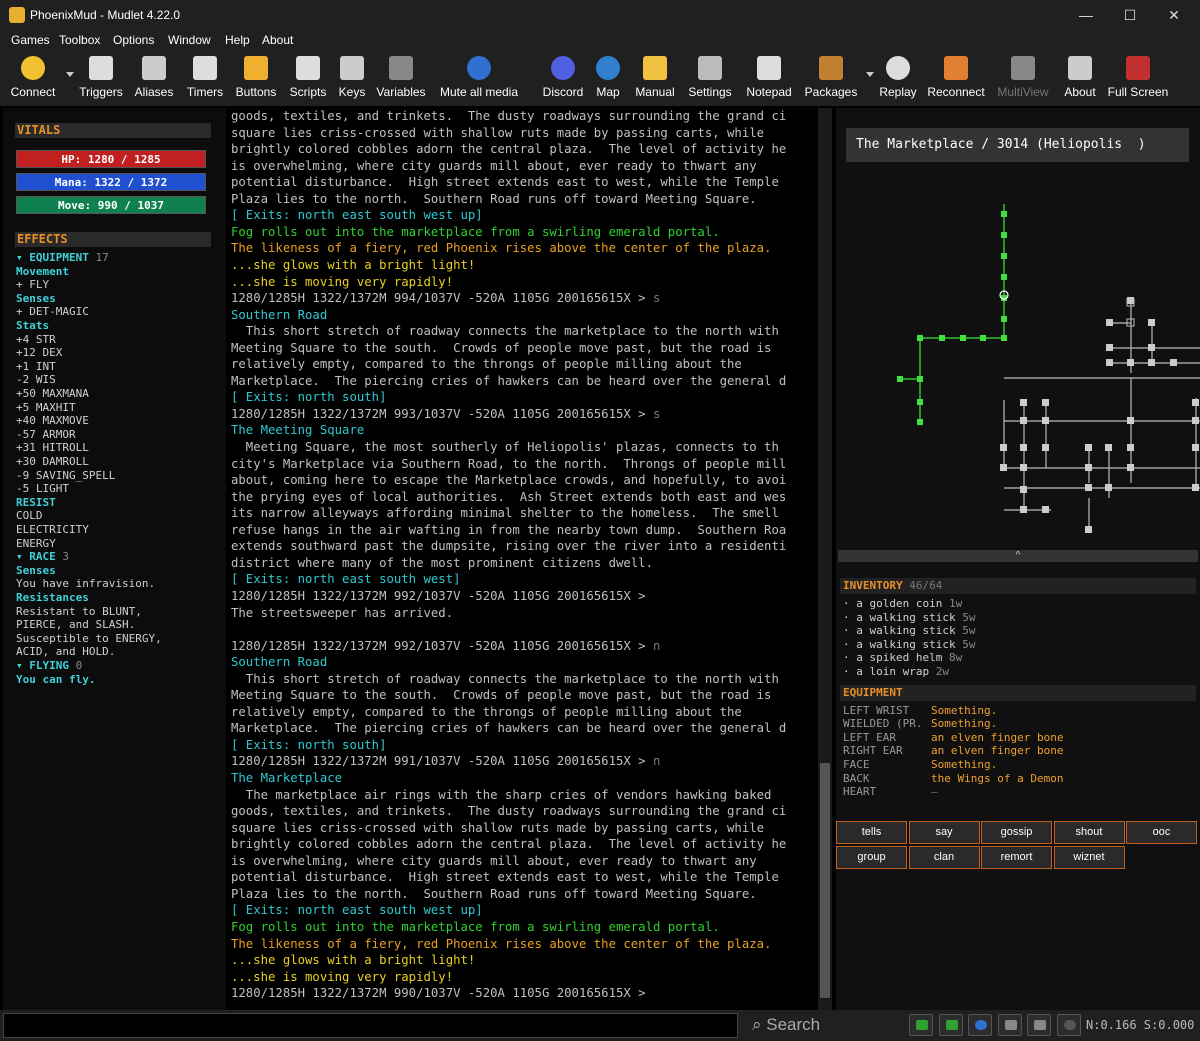 The width and height of the screenshot is (1200, 1041). What do you see at coordinates (1089, 832) in the screenshot?
I see `channel-shout-button: shout` at bounding box center [1089, 832].